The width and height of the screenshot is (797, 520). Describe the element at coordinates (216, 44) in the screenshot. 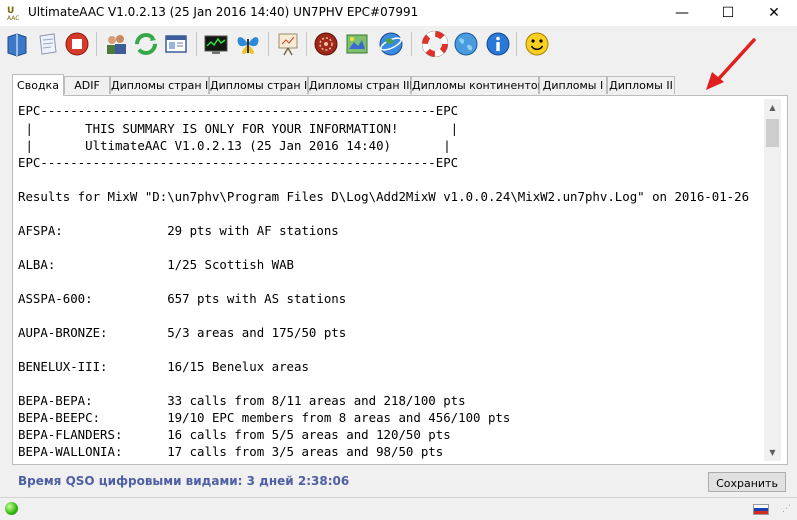

I see `monitor-icon` at that location.